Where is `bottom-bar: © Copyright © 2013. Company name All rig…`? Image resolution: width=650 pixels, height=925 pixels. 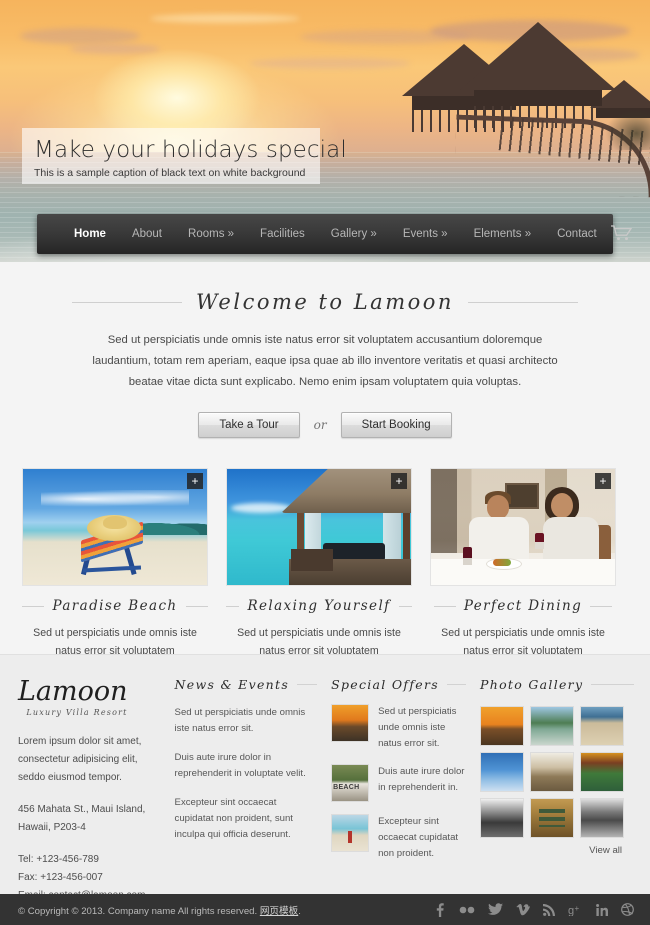 bottom-bar: © Copyright © 2013. Company name All rig… is located at coordinates (325, 909).